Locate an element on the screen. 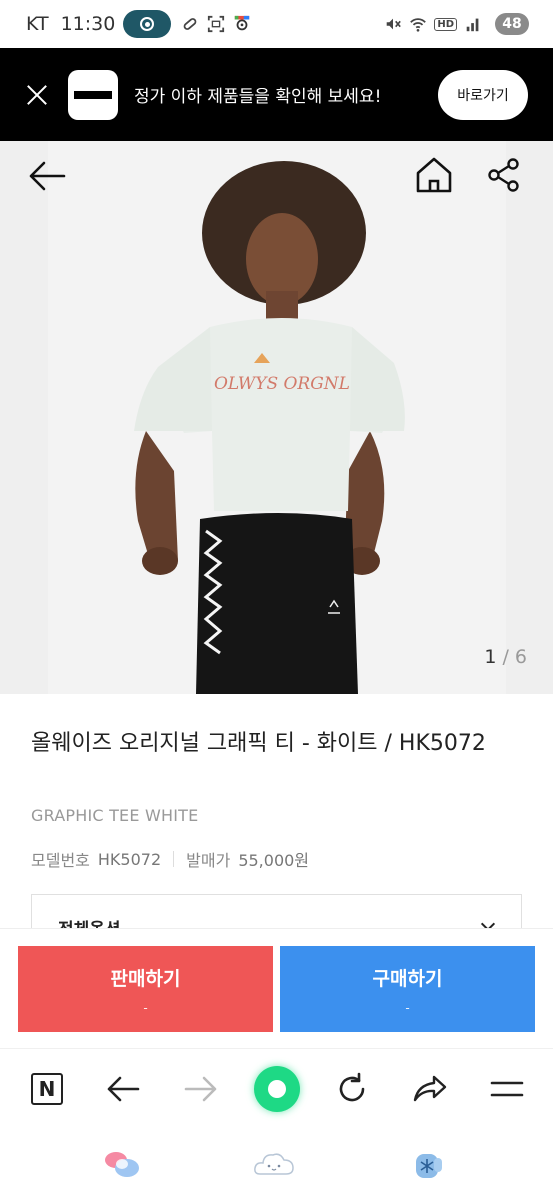 This screenshot has height=1200, width=553. hamburger-menu-icon is located at coordinates (507, 1089).